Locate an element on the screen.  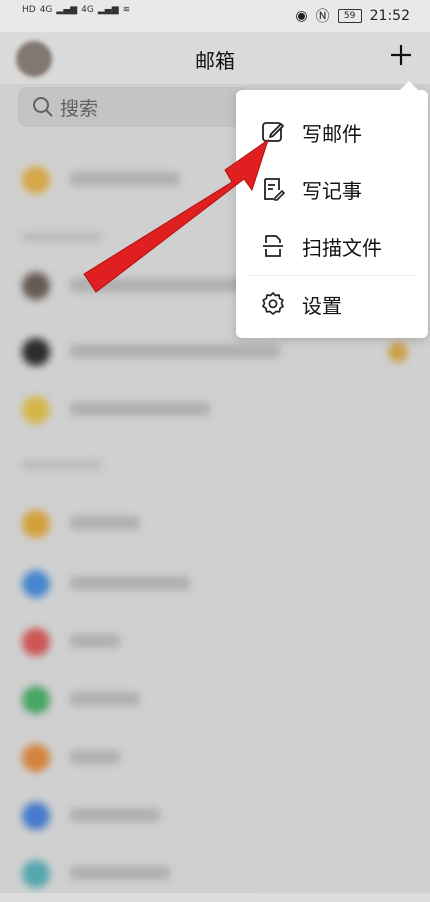
signal-icon: ▂▄▆ is located at coordinates (67, 10).